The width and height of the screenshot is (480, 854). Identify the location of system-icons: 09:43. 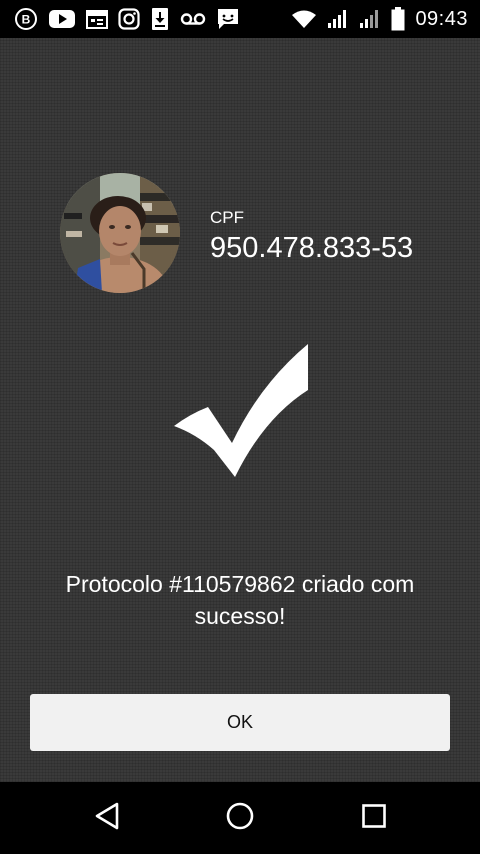
(379, 19).